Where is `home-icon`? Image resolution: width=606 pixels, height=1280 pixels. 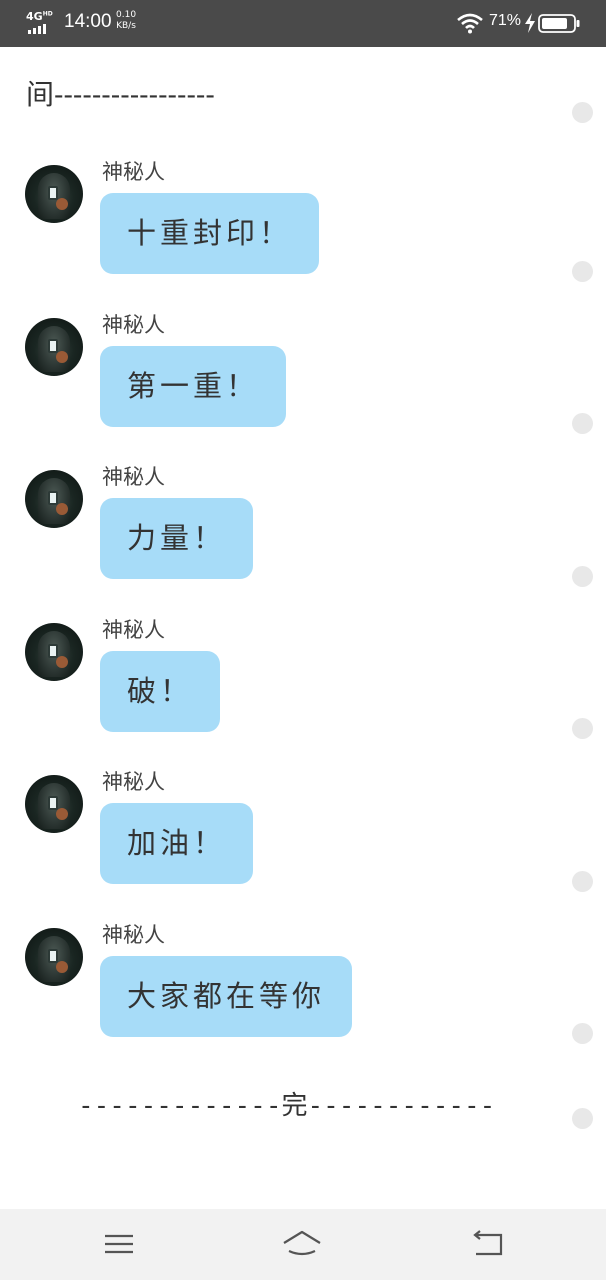
home-icon is located at coordinates (302, 1244).